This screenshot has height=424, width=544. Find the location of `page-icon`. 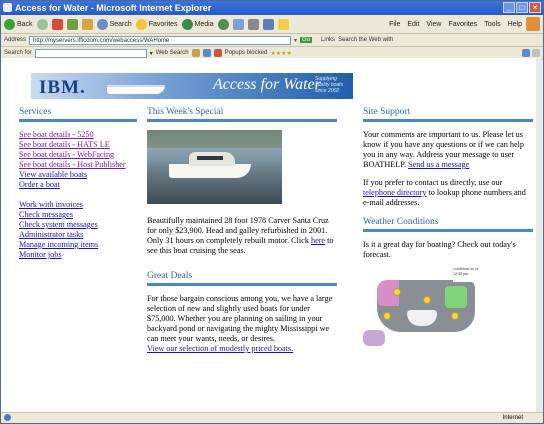

page-icon is located at coordinates (7, 417).